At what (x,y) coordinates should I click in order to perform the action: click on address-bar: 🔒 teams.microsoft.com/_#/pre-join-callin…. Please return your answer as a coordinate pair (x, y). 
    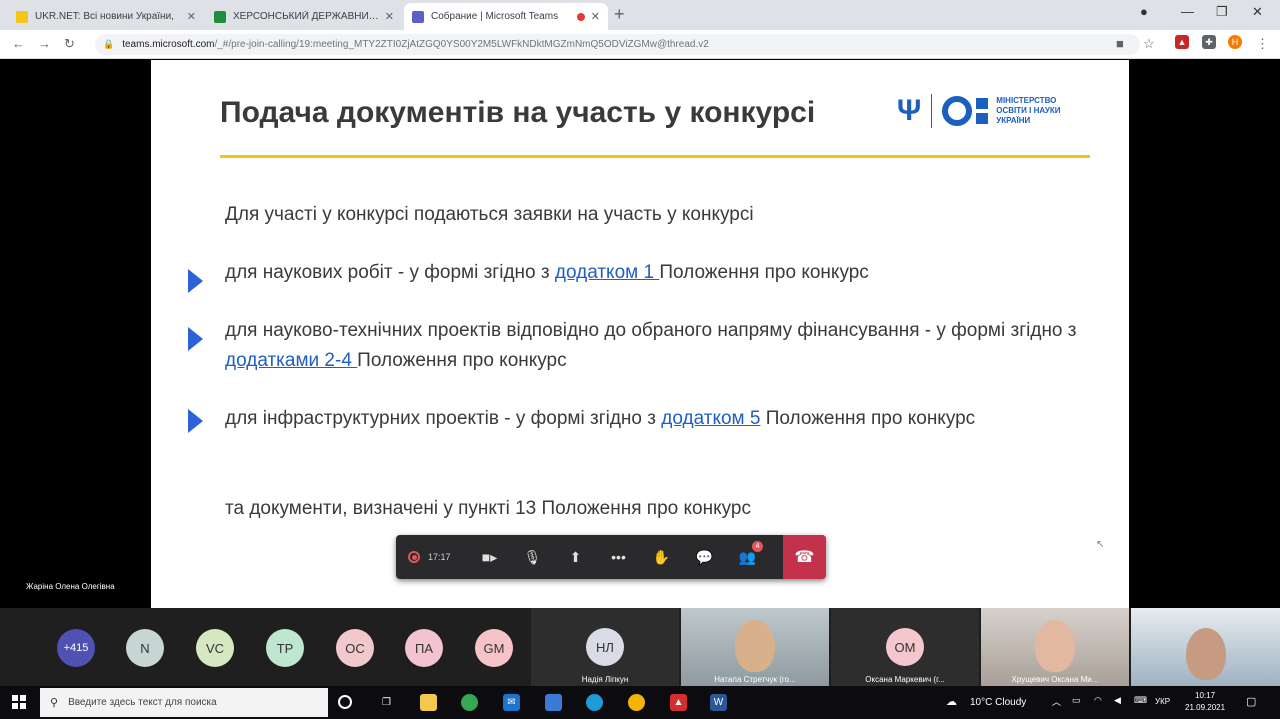
    Looking at the image, I should click on (617, 44).